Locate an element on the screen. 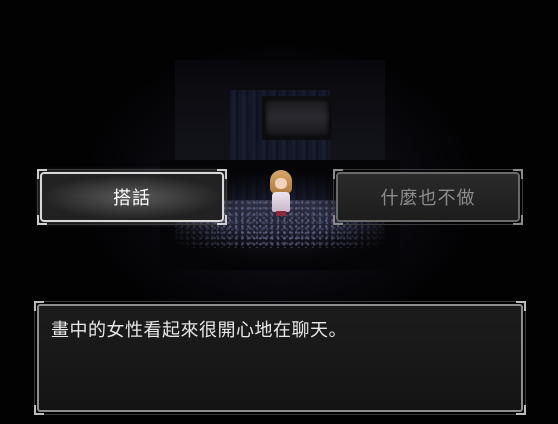 Image resolution: width=558 pixels, height=424 pixels. character-legs is located at coordinates (281, 213).